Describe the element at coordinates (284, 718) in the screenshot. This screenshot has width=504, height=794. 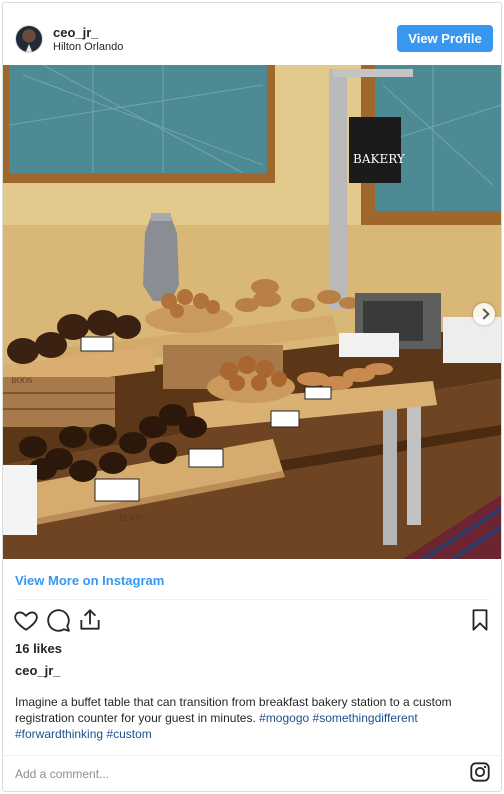
I see `hashtag-link: #mogogo` at that location.